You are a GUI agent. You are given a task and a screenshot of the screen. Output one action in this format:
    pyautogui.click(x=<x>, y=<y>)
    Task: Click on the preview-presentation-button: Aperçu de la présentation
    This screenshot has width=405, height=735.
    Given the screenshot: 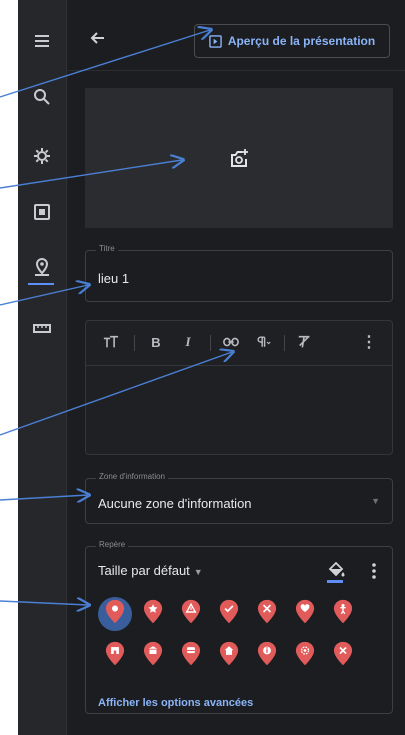 What is the action you would take?
    pyautogui.click(x=292, y=41)
    